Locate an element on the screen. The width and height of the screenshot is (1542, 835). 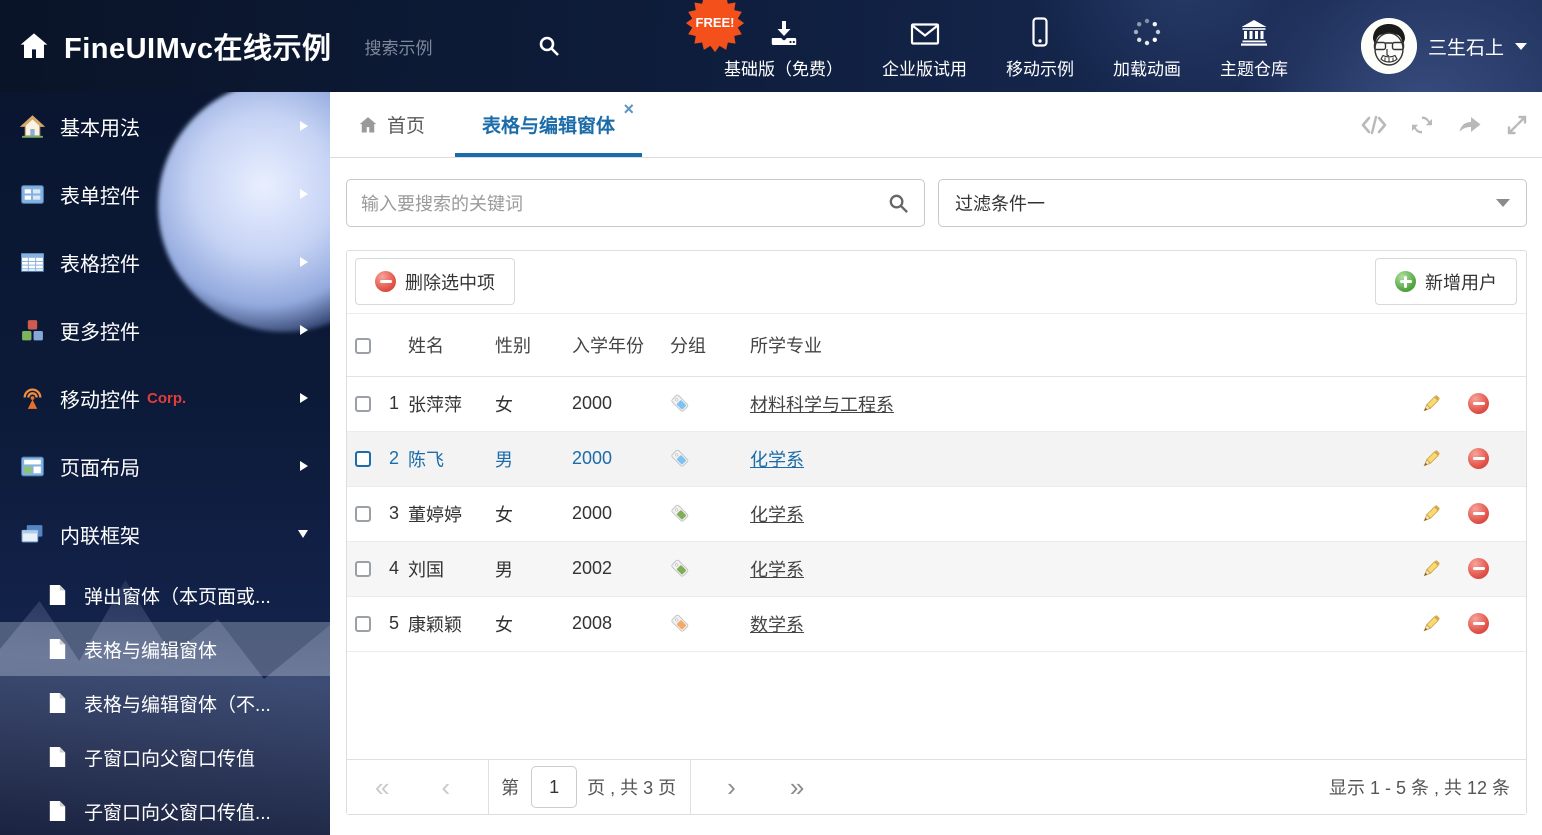
sidebar-subitem: 子窗口向父窗口传值 is located at coordinates (165, 757).